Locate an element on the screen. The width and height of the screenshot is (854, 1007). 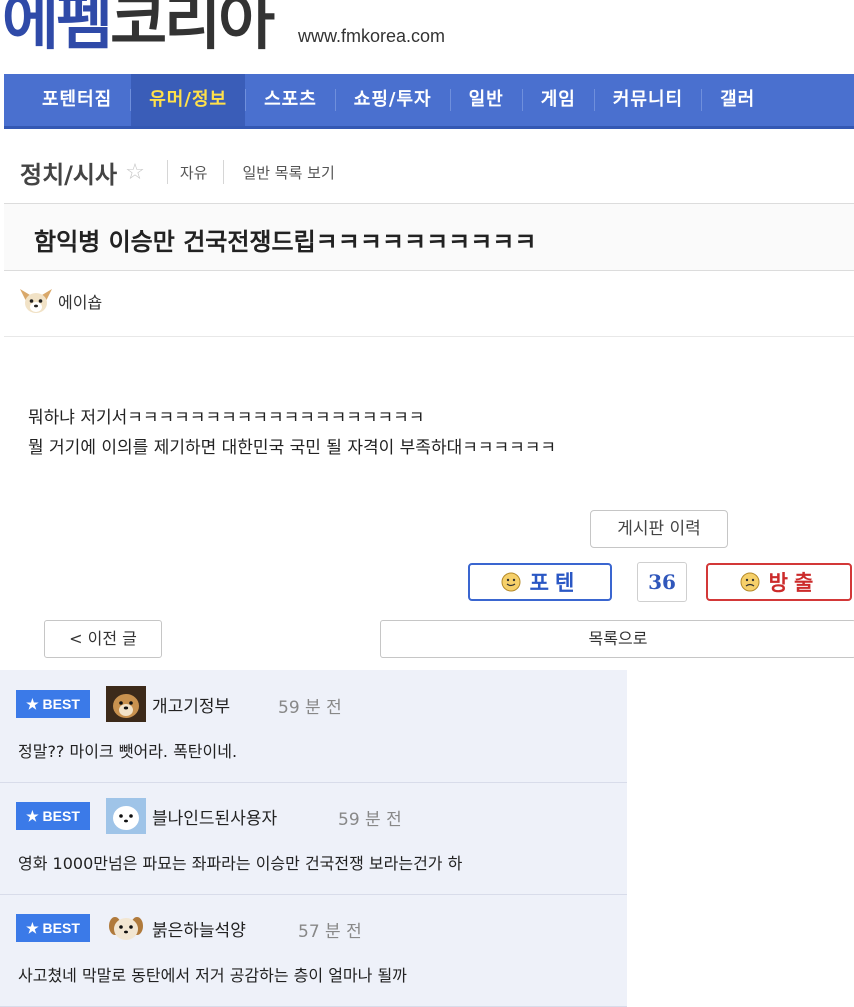
post-title: 함익병 이승만 건국전쟁드립ㅋㅋㅋㅋㅋㅋㅋㅋㅋㅋ is located at coordinates (285, 242).